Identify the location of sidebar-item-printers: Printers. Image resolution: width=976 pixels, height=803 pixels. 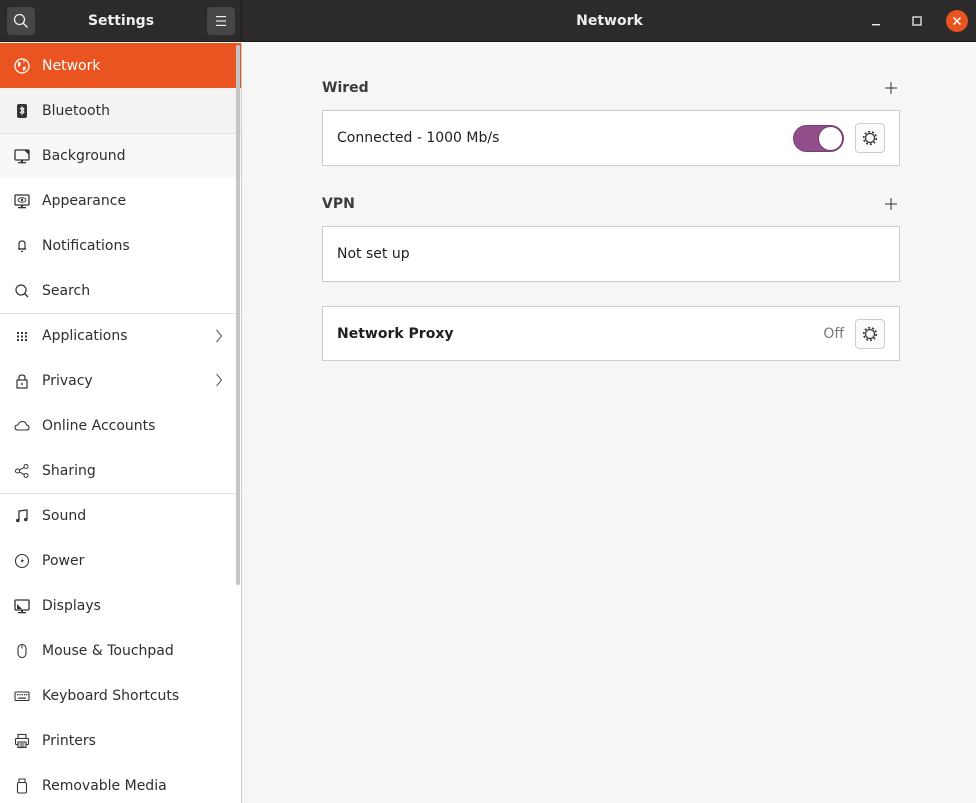
(120, 740).